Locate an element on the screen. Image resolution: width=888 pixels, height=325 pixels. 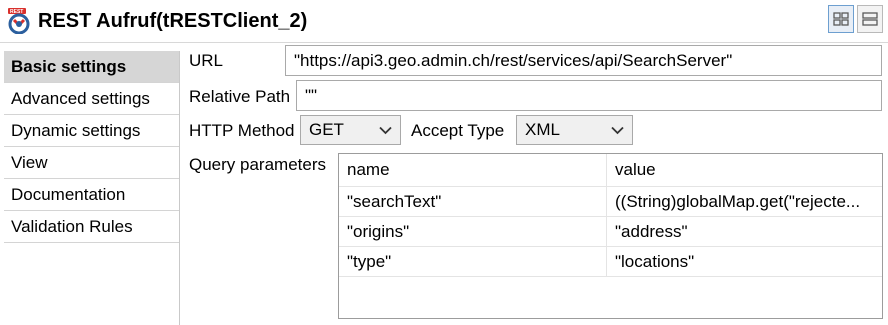
sidebar-item-basic-settings: Basic settings is located at coordinates (91, 67).